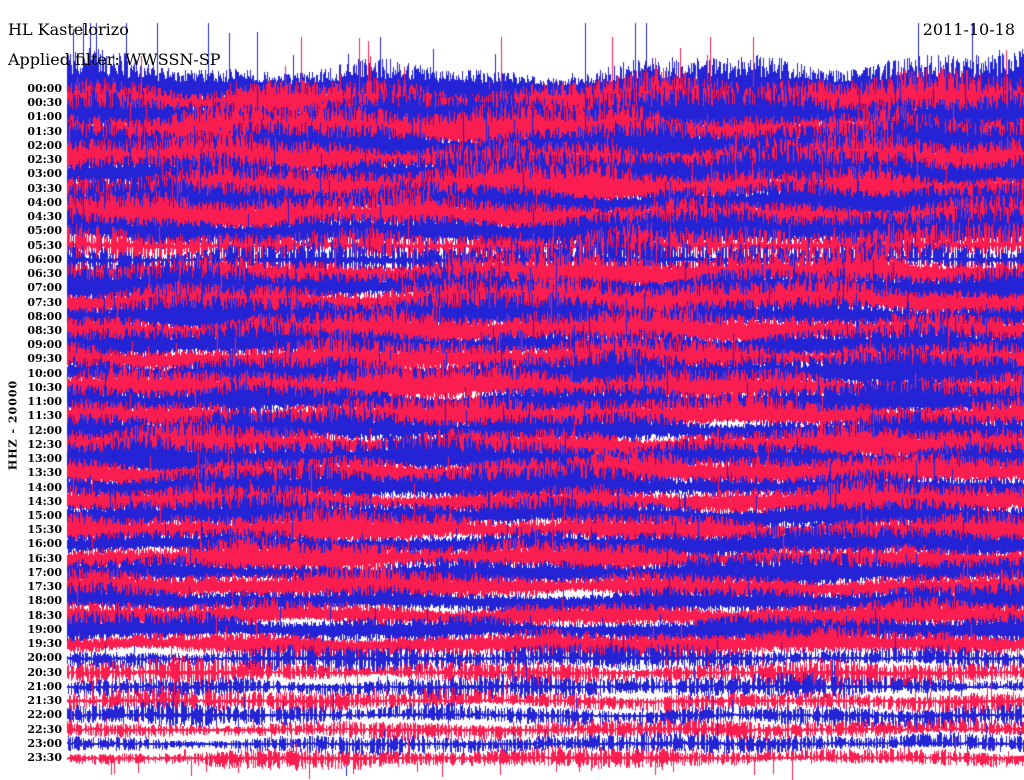  I want to click on time-label: 23:00, so click(44, 743).